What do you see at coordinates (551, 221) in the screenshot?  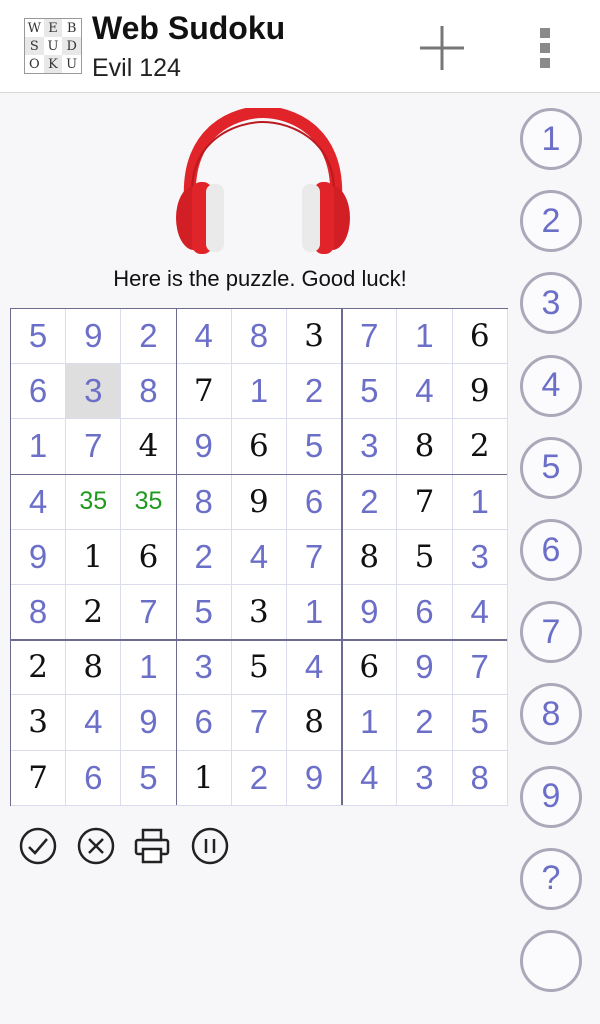 I see `numpad-button-2: 2` at bounding box center [551, 221].